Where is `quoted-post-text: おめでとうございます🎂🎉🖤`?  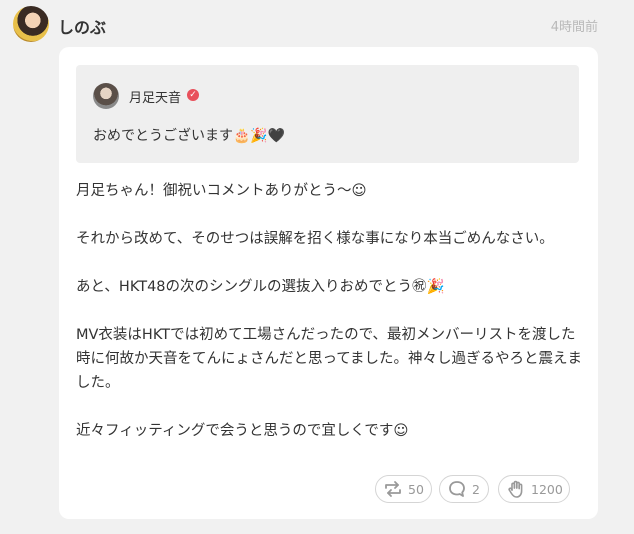 quoted-post-text: おめでとうございます🎂🎉🖤 is located at coordinates (189, 136).